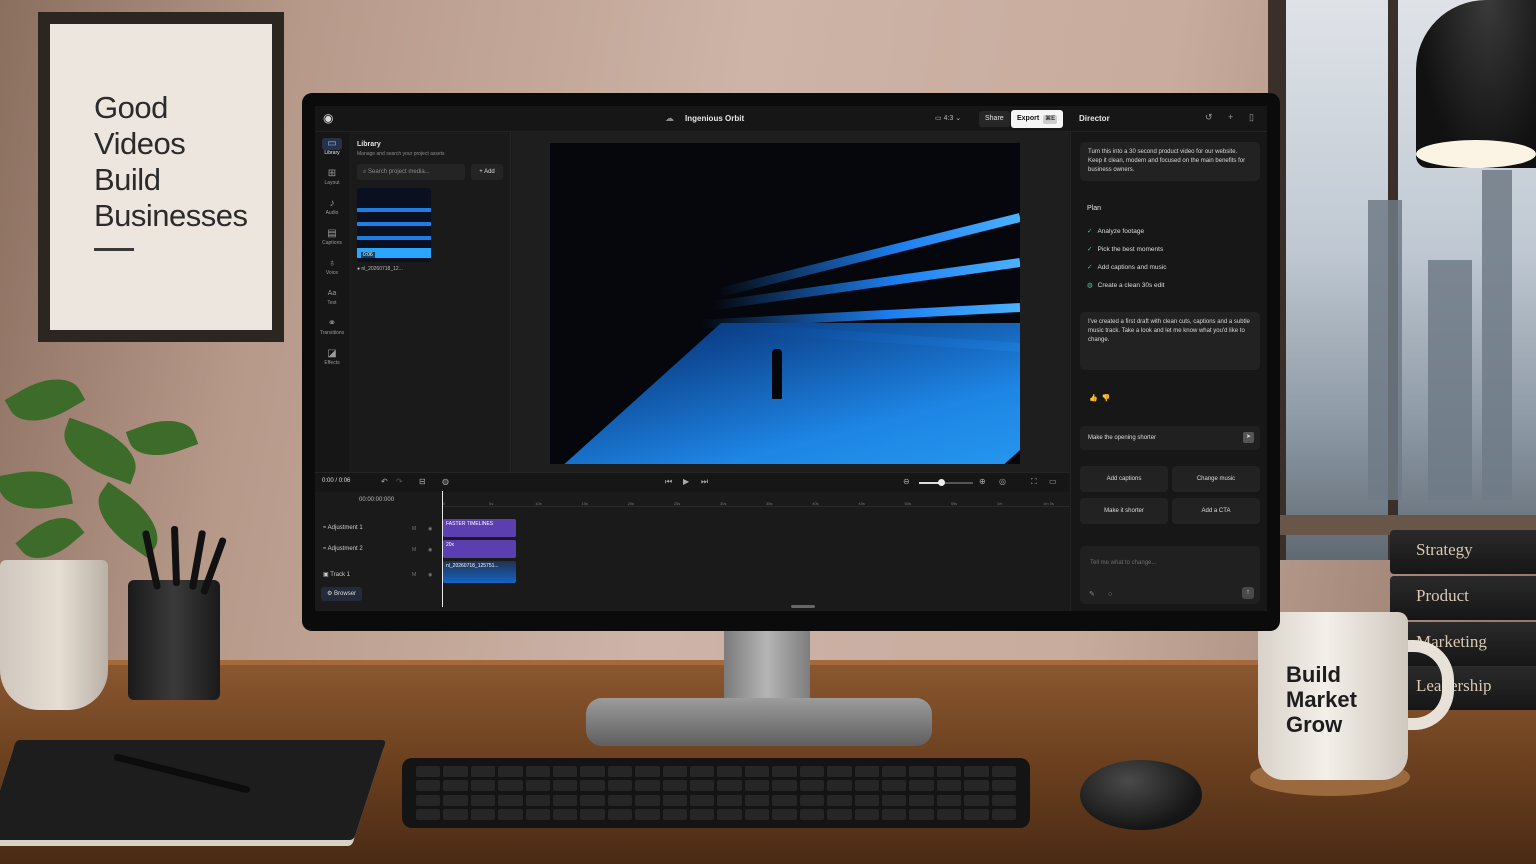 This screenshot has height=864, width=1536. What do you see at coordinates (332, 297) in the screenshot?
I see `rail-item-text: Aa Text` at bounding box center [332, 297].